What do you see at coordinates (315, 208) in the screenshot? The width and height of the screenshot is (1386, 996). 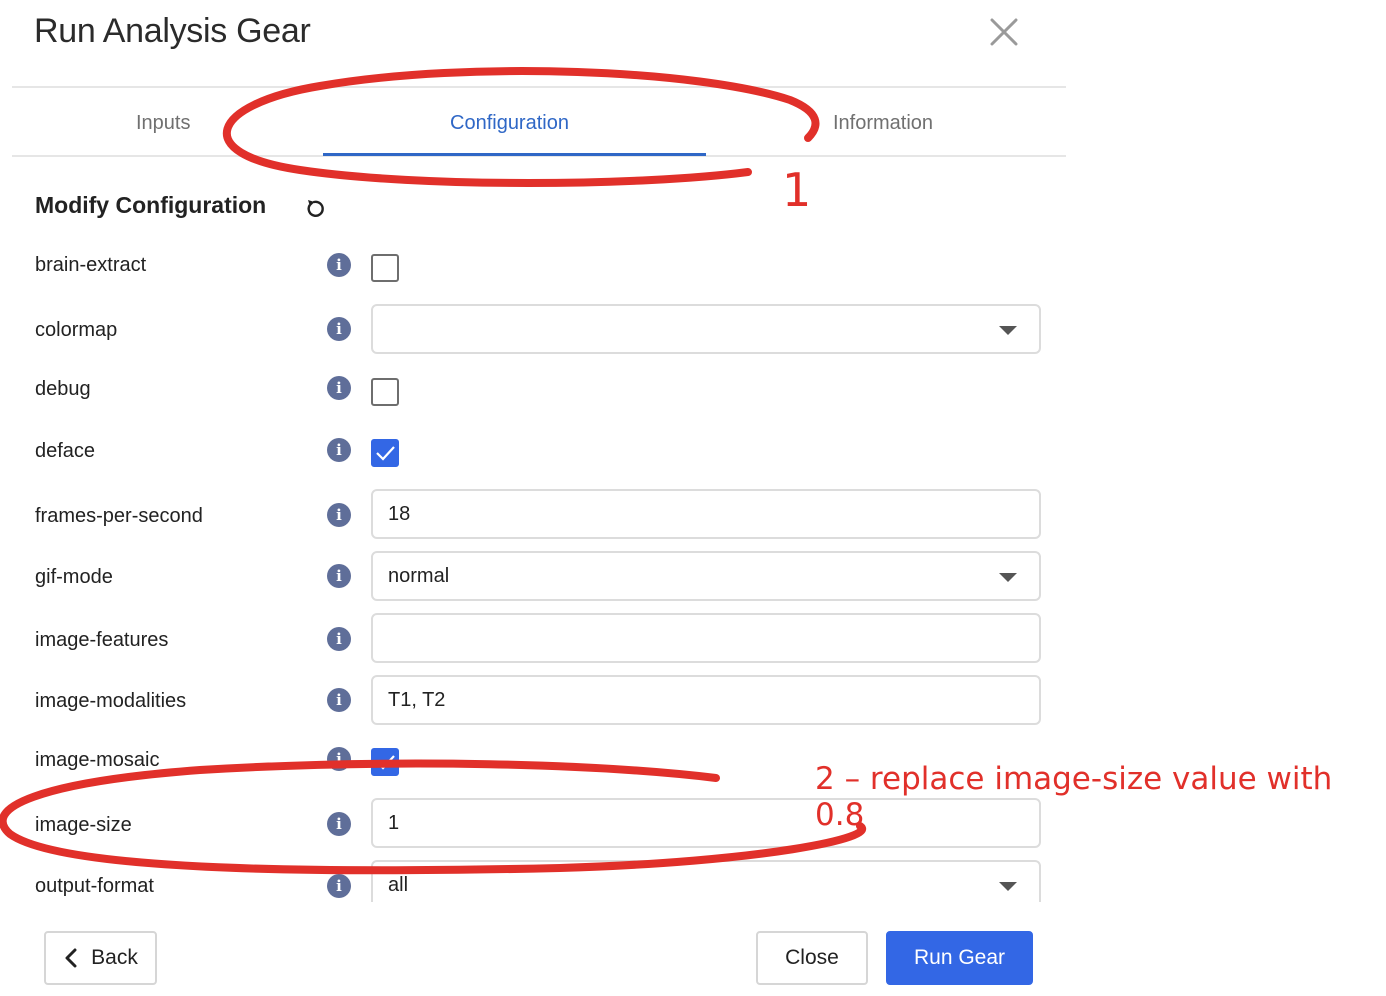 I see `reset-icon` at bounding box center [315, 208].